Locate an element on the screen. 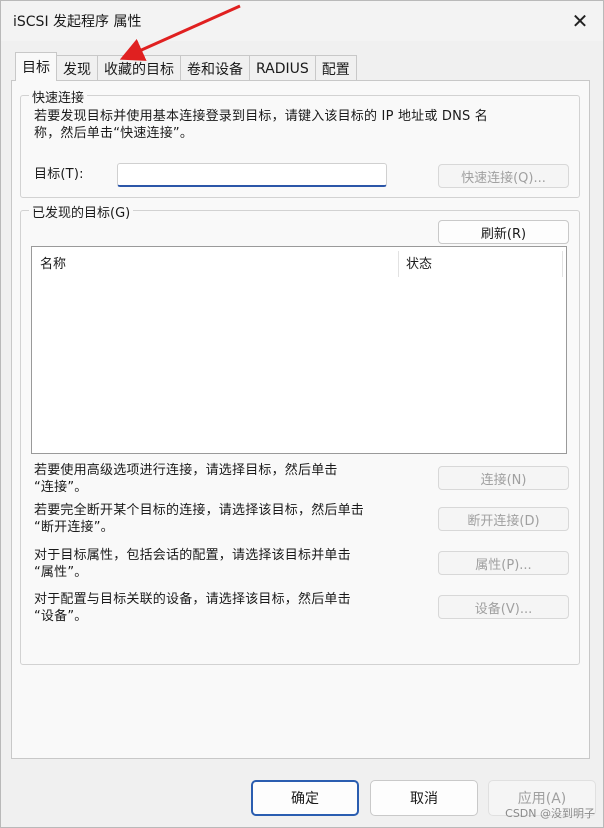 The height and width of the screenshot is (828, 604). quick-connect-title: 快速连接 is located at coordinates (58, 96).